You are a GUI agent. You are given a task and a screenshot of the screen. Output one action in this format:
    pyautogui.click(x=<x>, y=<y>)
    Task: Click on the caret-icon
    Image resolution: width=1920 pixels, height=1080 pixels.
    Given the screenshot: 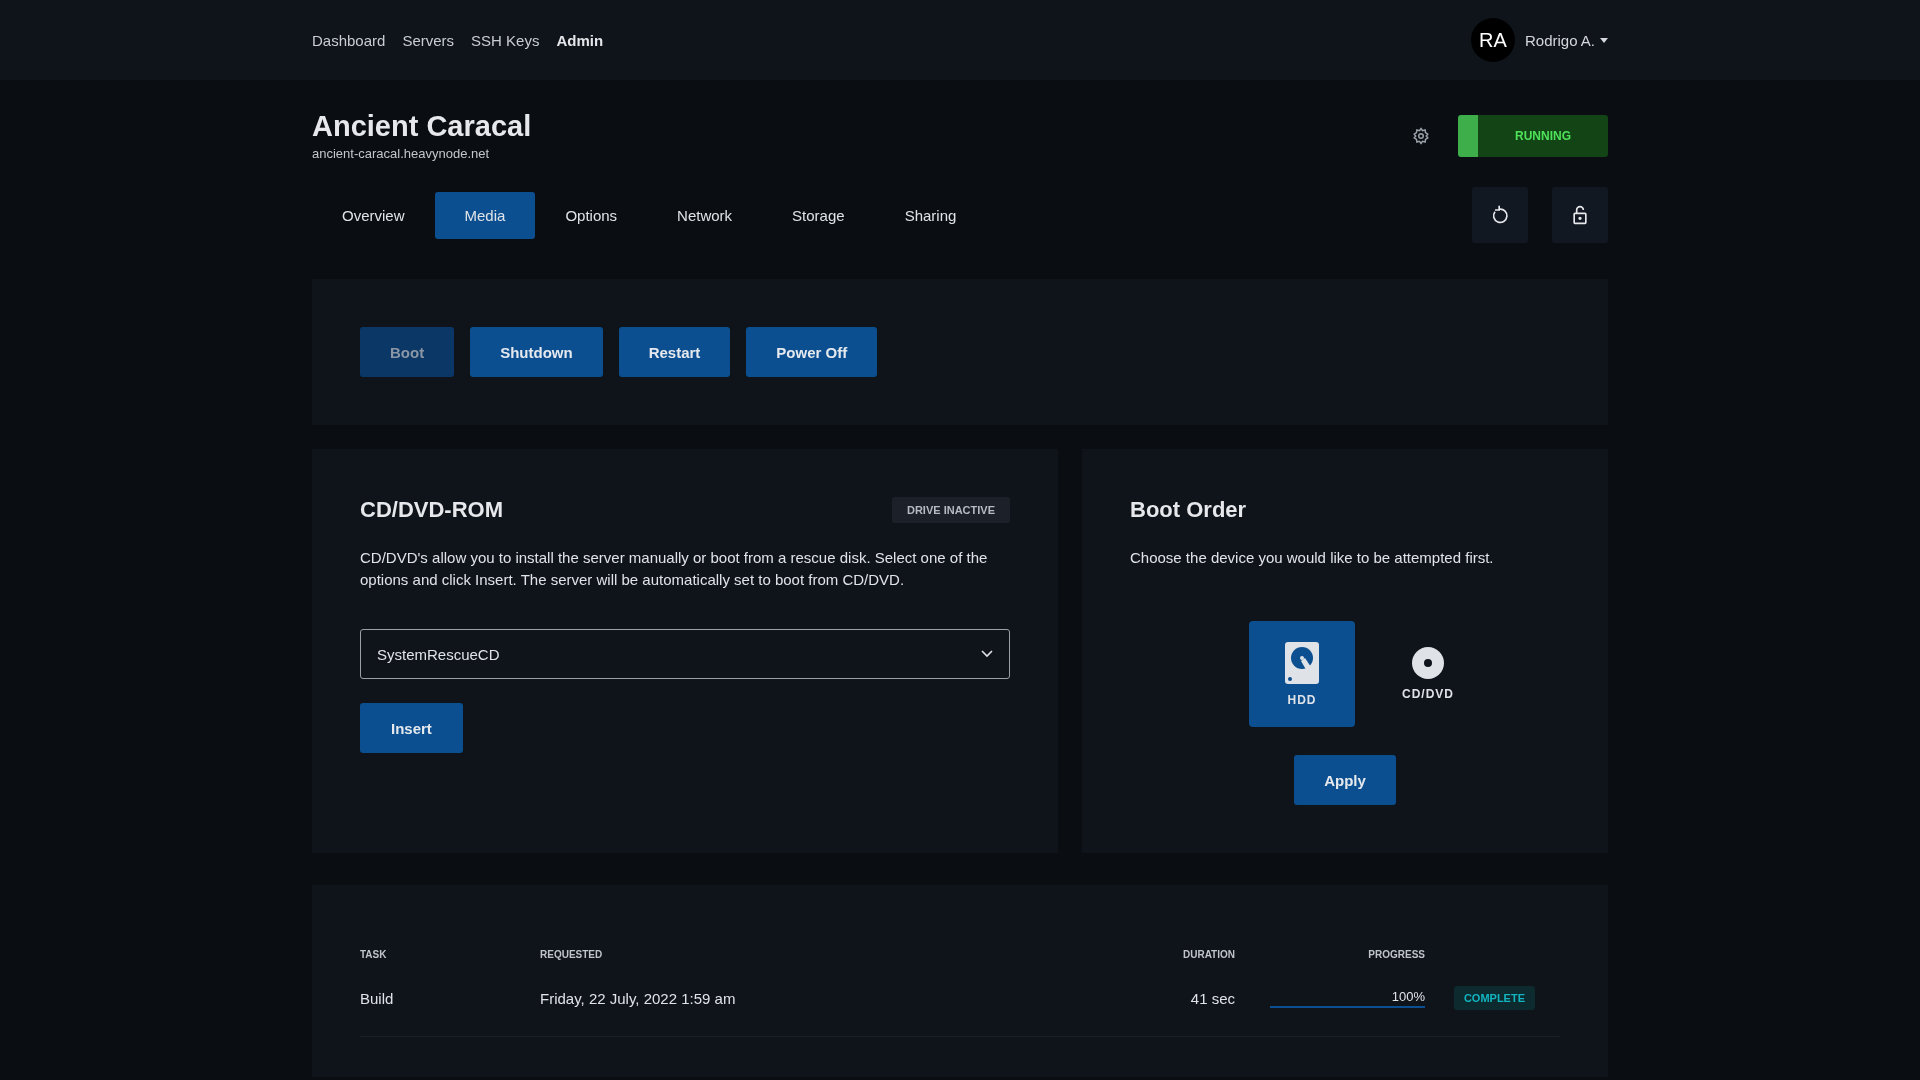 What is the action you would take?
    pyautogui.click(x=1604, y=40)
    